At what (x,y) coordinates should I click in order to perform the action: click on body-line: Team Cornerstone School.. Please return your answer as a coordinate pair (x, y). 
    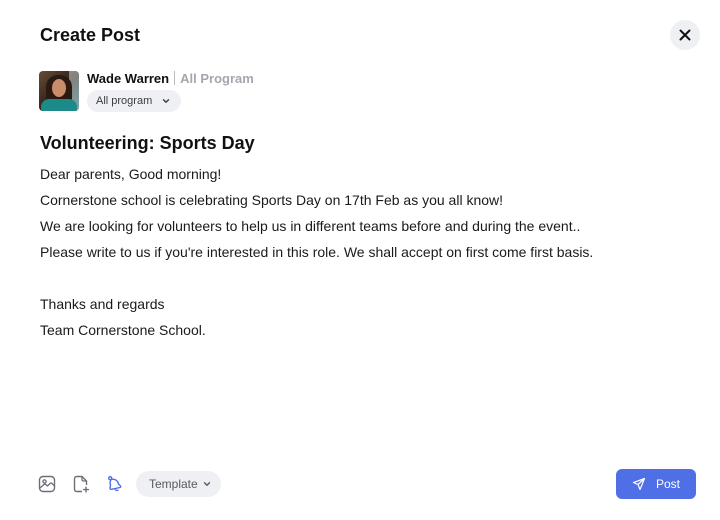
    Looking at the image, I should click on (123, 330).